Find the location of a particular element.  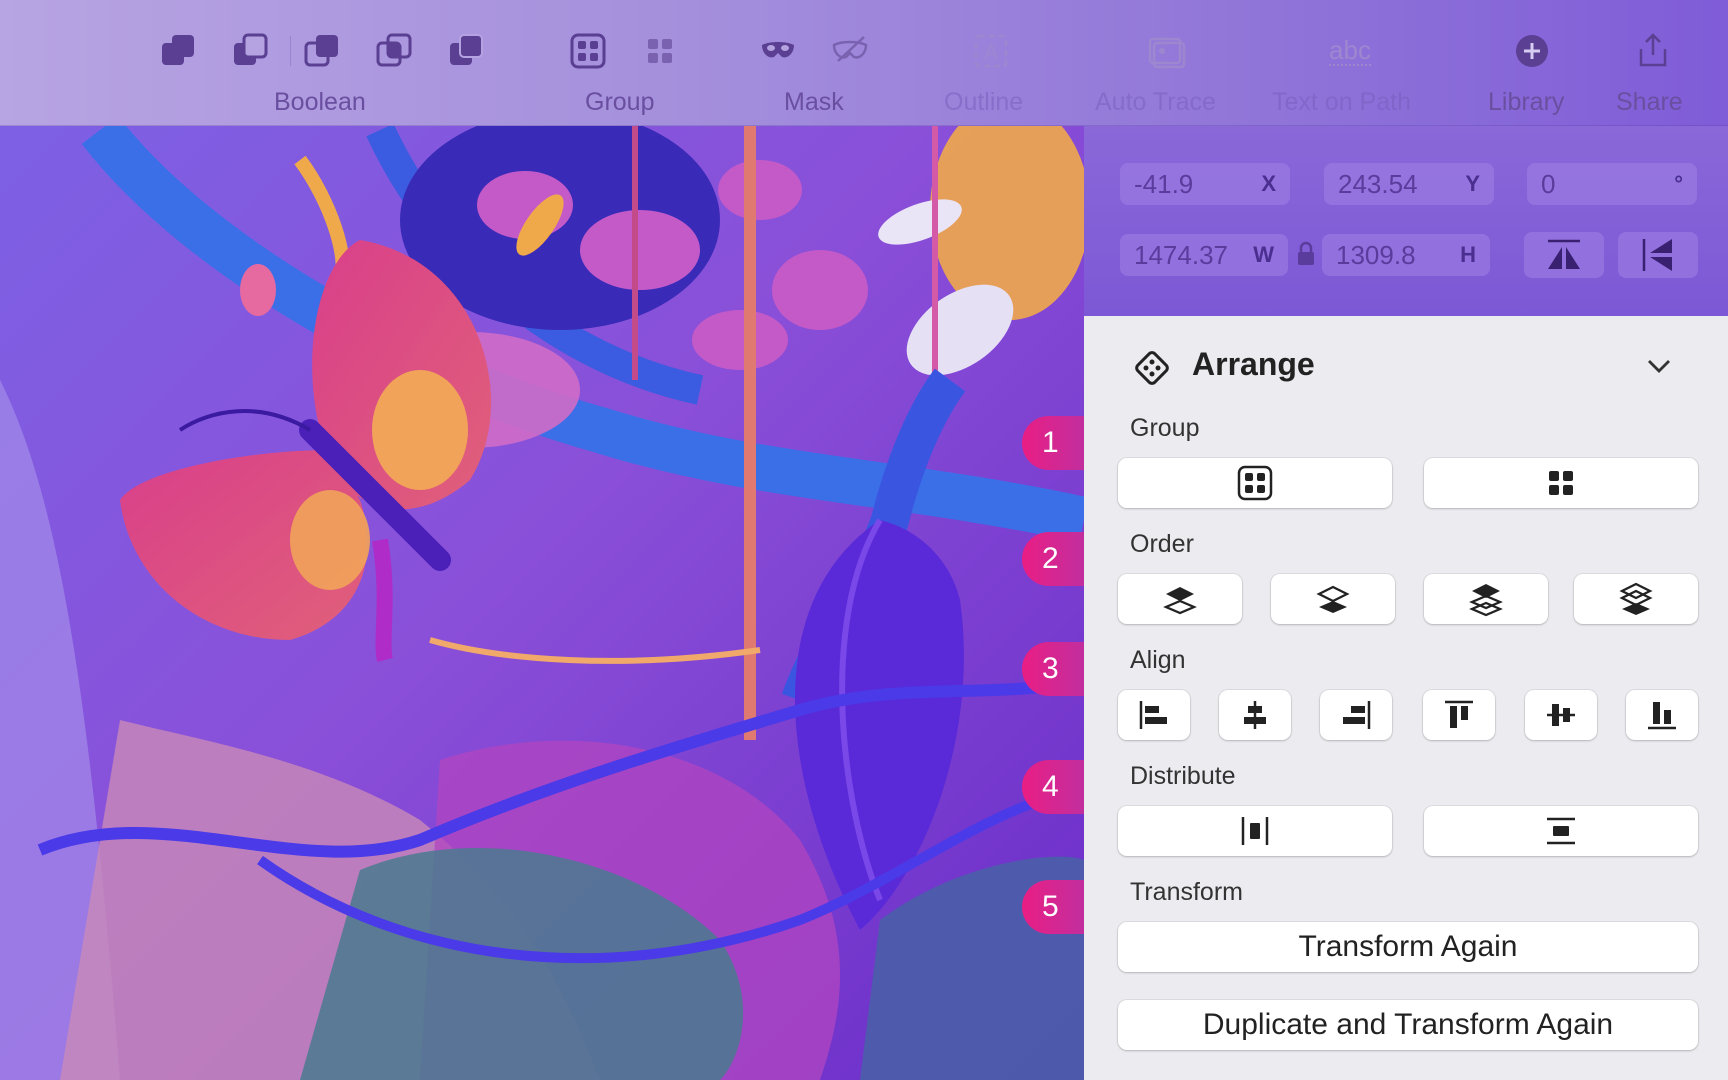

flip-vertical-button is located at coordinates (1658, 255).